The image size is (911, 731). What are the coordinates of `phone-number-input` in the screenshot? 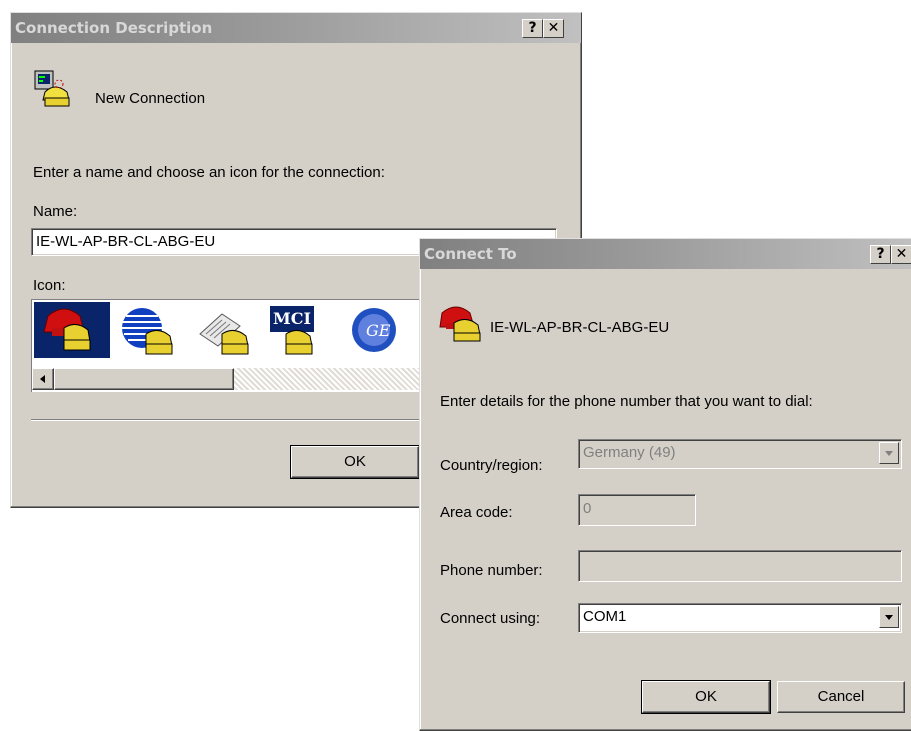 It's located at (740, 566).